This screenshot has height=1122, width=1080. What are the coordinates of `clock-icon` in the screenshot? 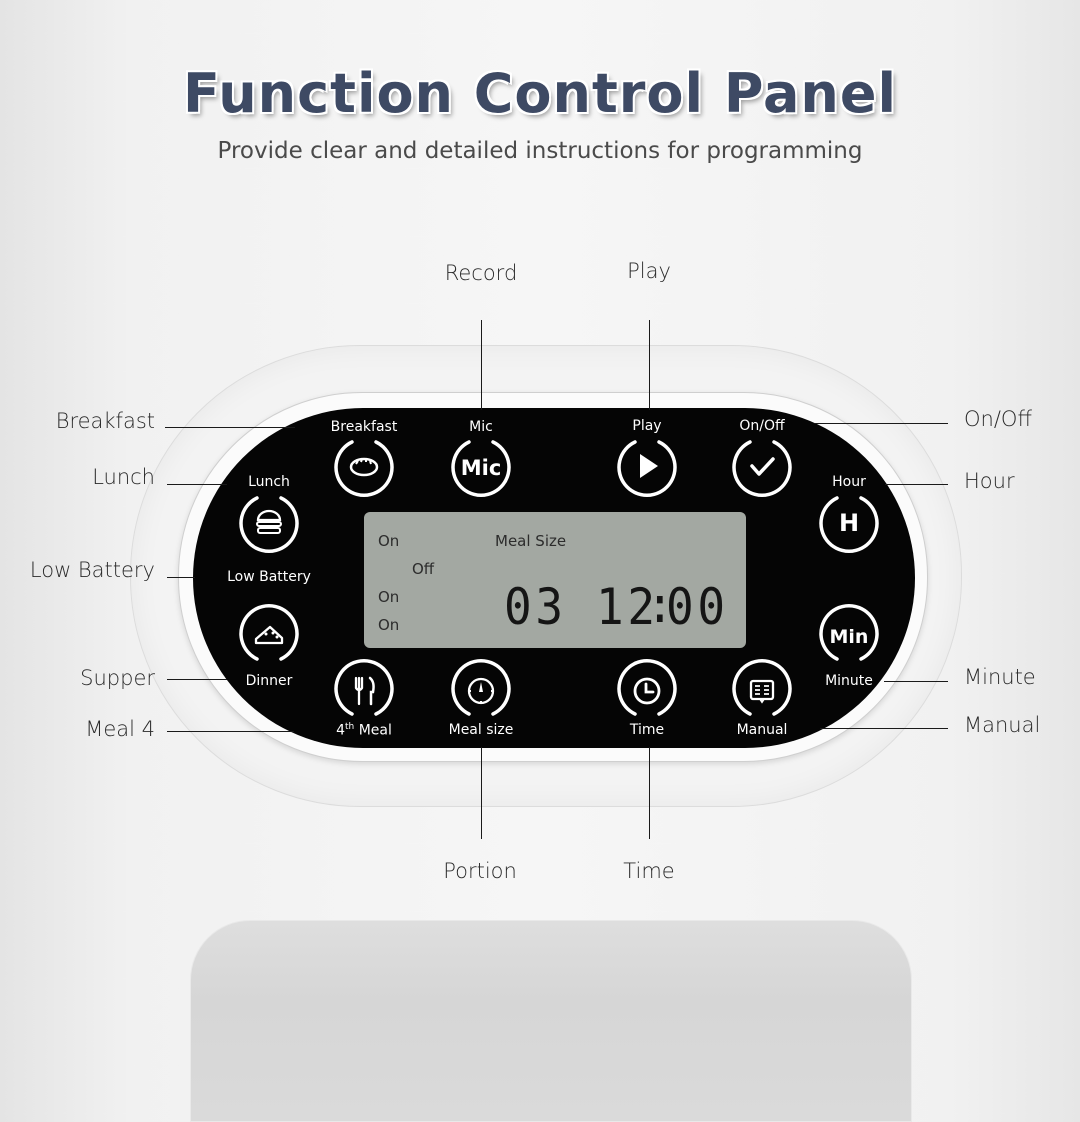 It's located at (647, 687).